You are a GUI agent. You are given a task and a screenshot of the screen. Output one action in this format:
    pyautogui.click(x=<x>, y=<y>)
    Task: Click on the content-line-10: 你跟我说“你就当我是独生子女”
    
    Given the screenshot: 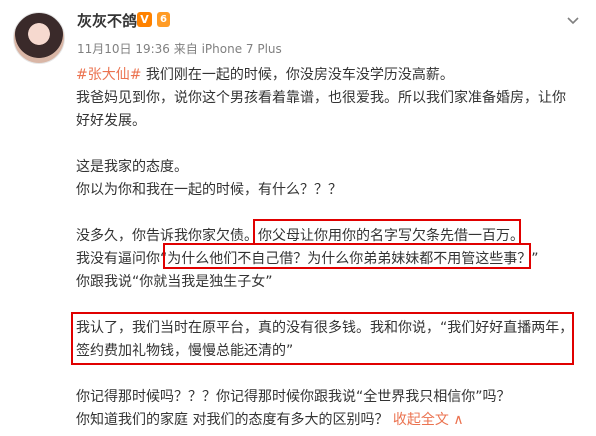 What is the action you would take?
    pyautogui.click(x=174, y=282)
    